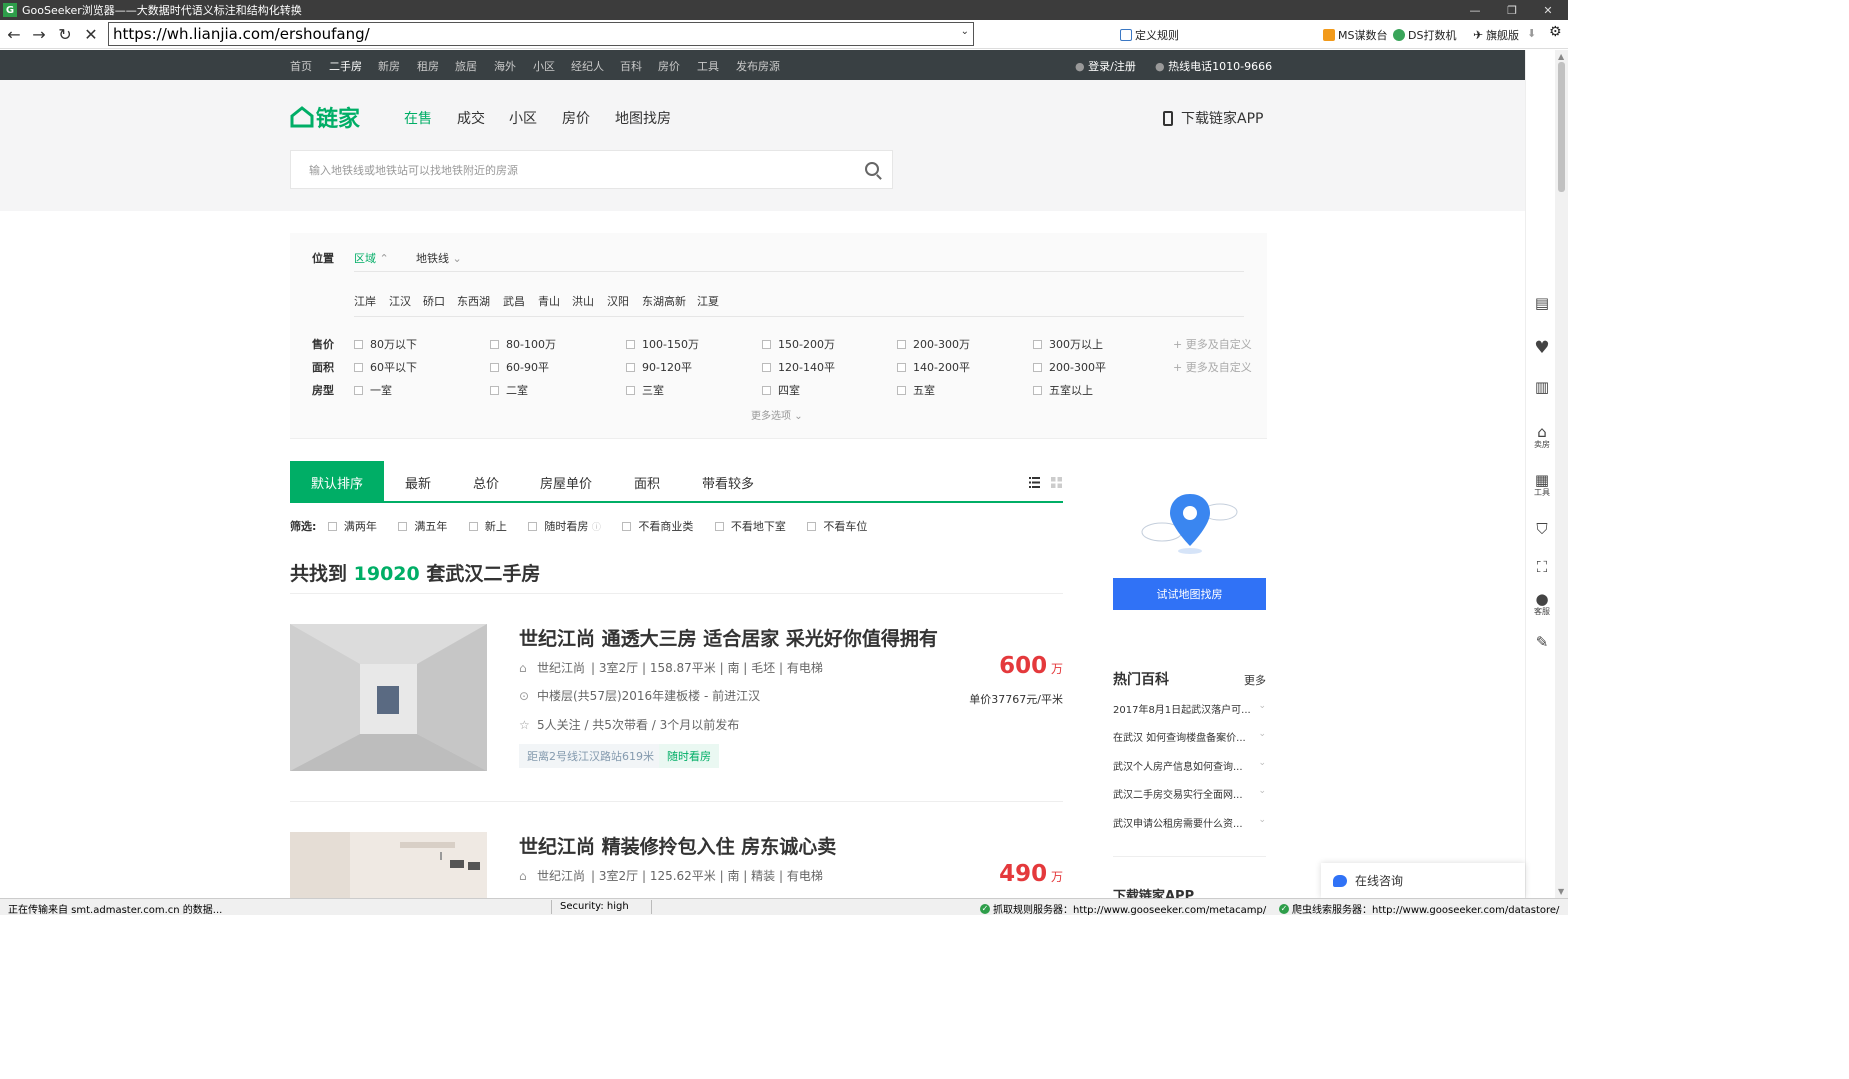  What do you see at coordinates (566, 482) in the screenshot?
I see `sort-tab-unit-price: 房屋单价` at bounding box center [566, 482].